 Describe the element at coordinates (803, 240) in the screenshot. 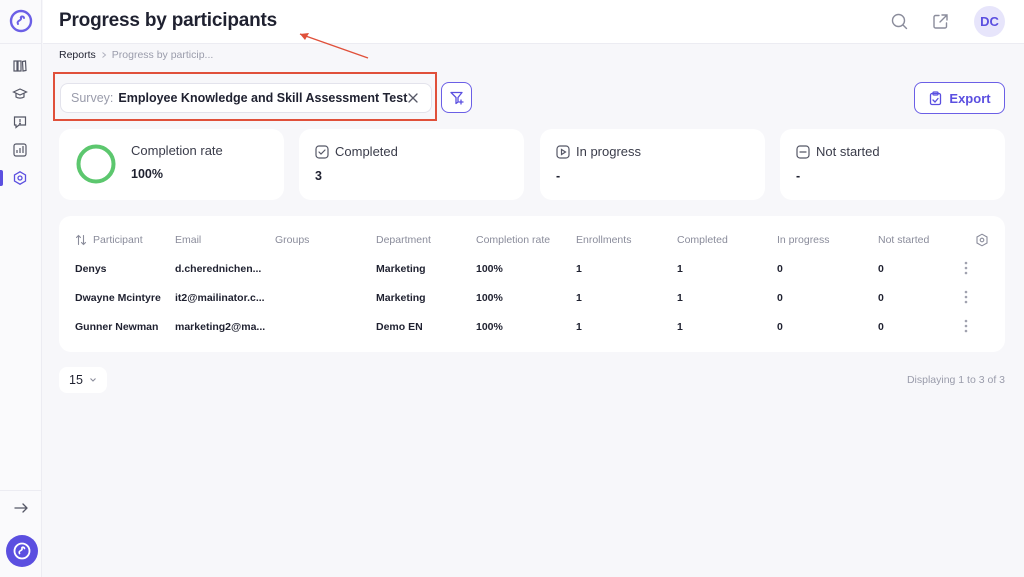

I see `column-header-in-progress: In progress` at that location.